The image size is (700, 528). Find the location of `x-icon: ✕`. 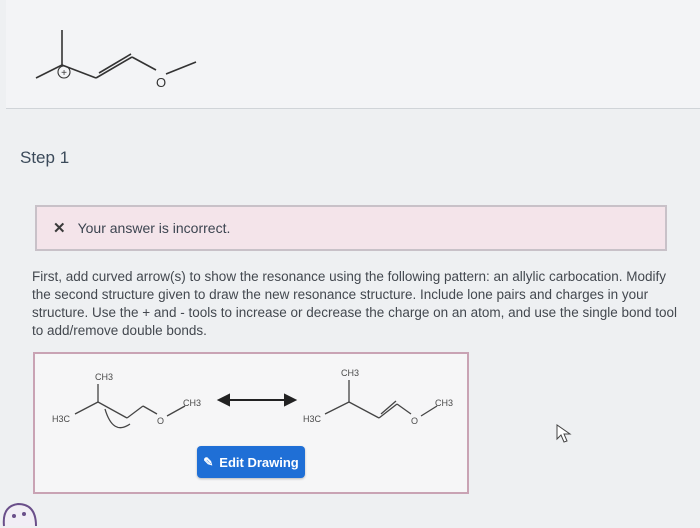

x-icon: ✕ is located at coordinates (59, 228).